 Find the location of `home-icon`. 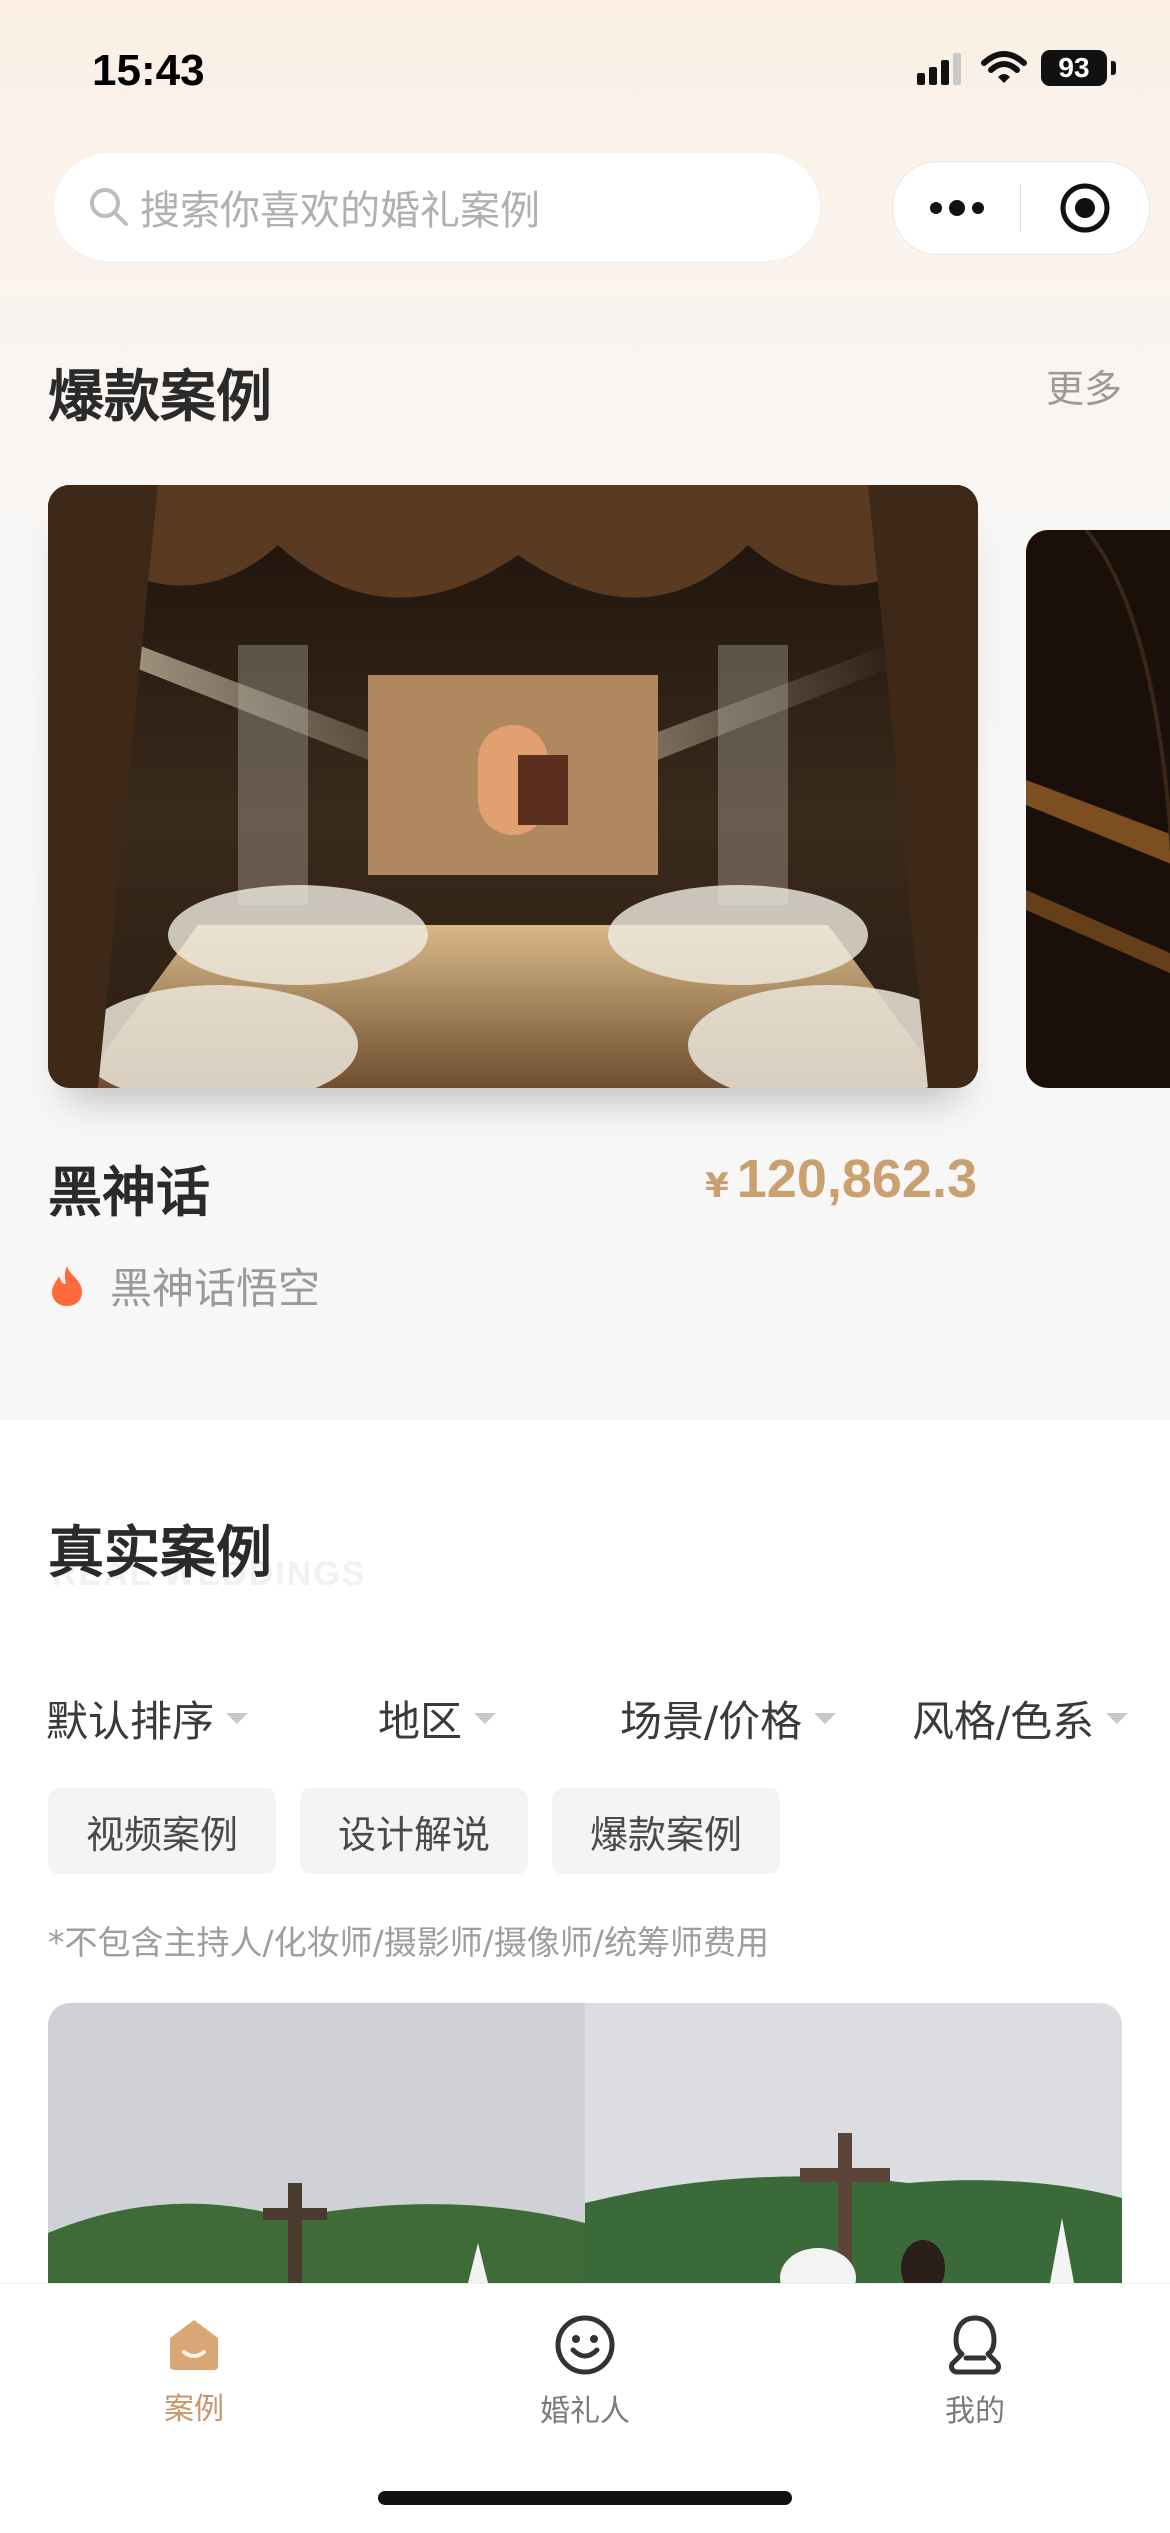

home-icon is located at coordinates (194, 2345).